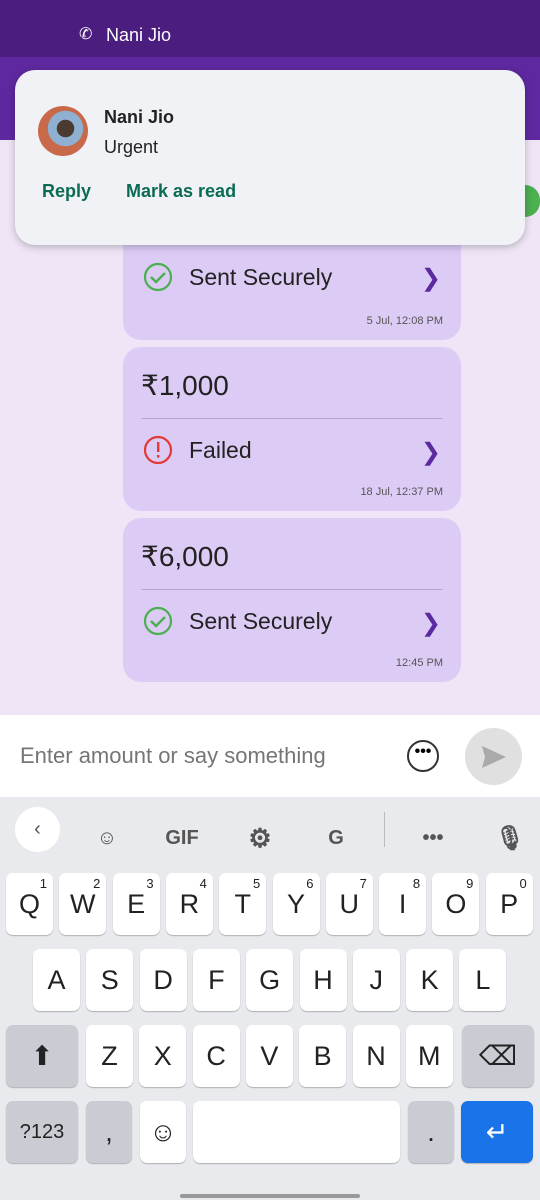 The height and width of the screenshot is (1200, 540). Describe the element at coordinates (163, 980) in the screenshot. I see `key-d: D` at that location.